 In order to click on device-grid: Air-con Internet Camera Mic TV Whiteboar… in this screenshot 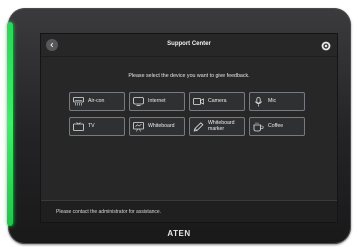, I will do `click(187, 114)`.